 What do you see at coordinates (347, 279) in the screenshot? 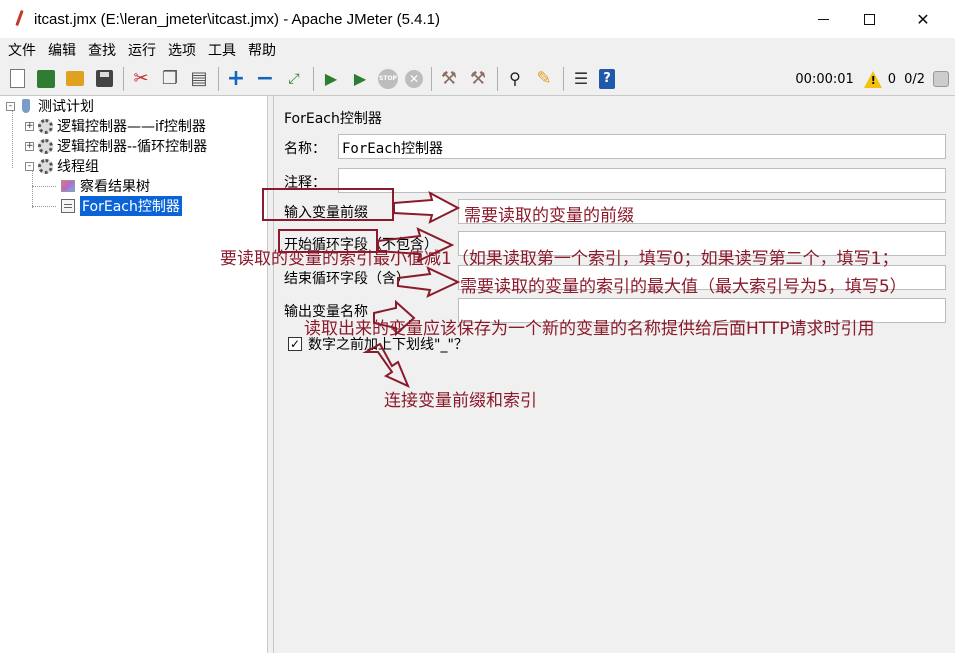
I see `end-index-label: 结束循环字段（含）` at bounding box center [347, 279].